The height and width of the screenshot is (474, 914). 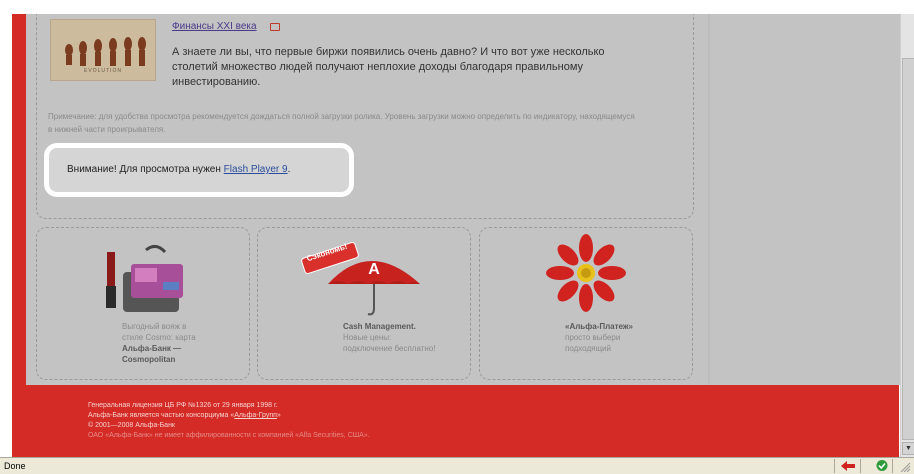 What do you see at coordinates (908, 448) in the screenshot?
I see `scroll-down-arrow-icon: ▼` at bounding box center [908, 448].